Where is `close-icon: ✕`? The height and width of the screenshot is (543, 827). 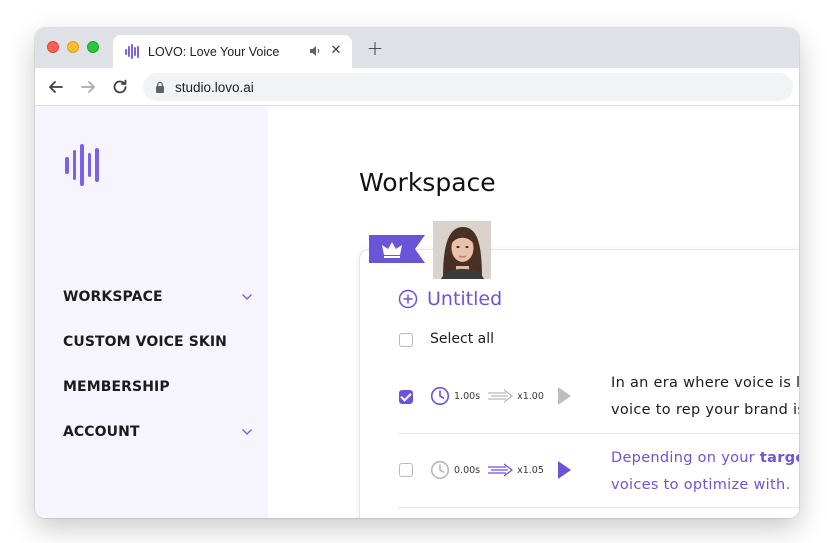 close-icon: ✕ is located at coordinates (336, 51).